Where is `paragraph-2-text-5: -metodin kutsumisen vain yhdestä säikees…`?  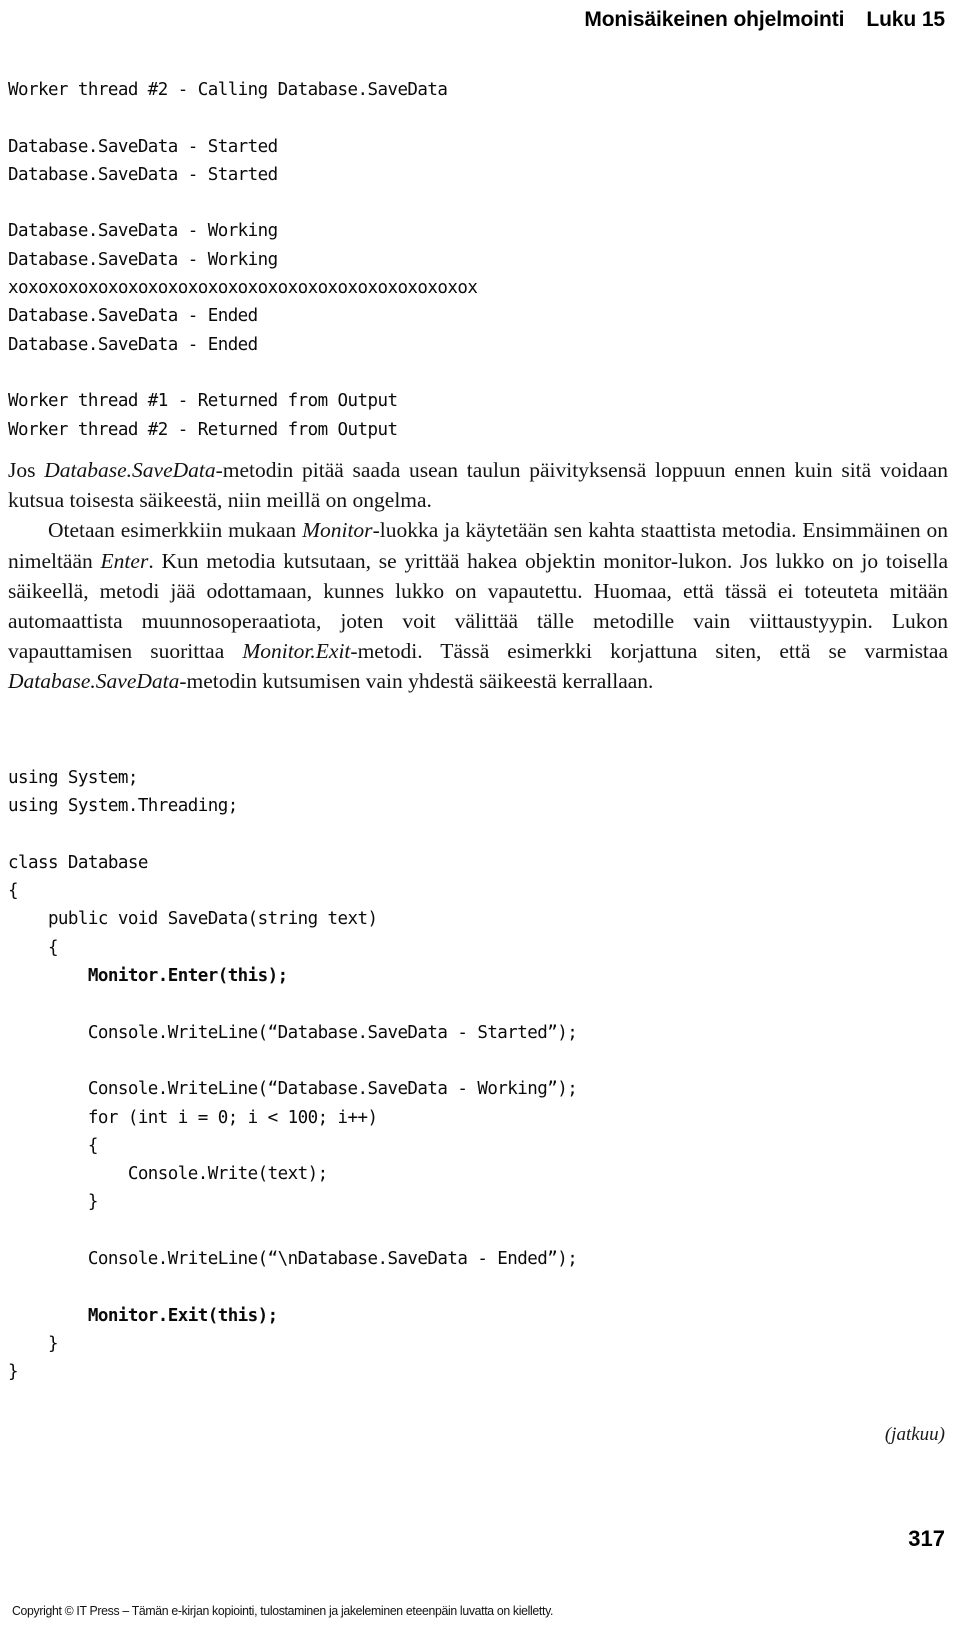 paragraph-2-text-5: -metodin kutsumisen vain yhdestä säikees… is located at coordinates (416, 681).